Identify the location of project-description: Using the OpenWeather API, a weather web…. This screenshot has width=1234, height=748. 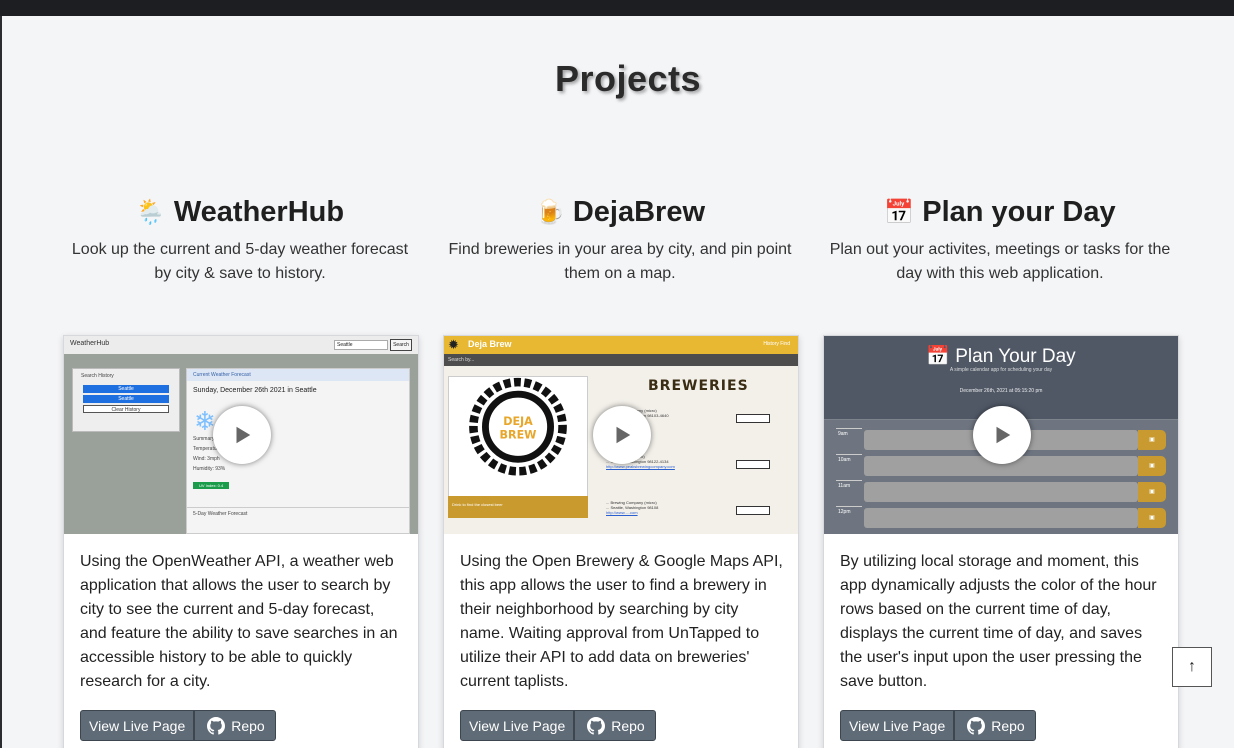
(239, 621).